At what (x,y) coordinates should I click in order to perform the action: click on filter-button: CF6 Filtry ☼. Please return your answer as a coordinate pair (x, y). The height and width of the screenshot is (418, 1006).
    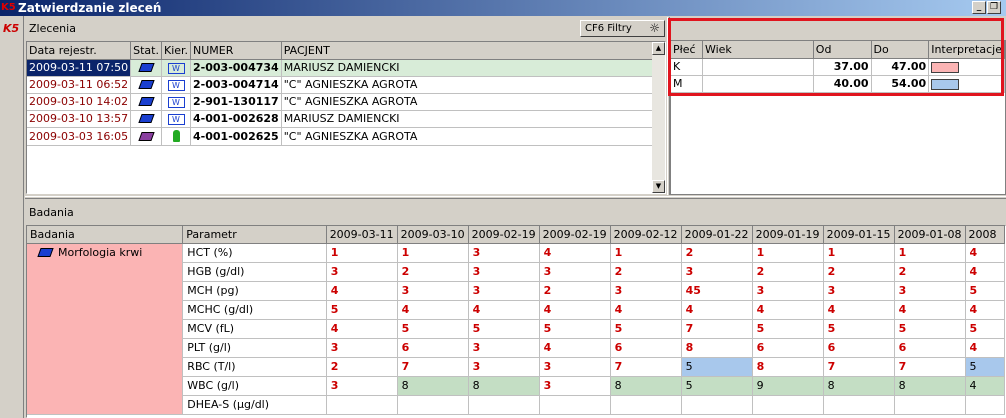
    Looking at the image, I should click on (622, 28).